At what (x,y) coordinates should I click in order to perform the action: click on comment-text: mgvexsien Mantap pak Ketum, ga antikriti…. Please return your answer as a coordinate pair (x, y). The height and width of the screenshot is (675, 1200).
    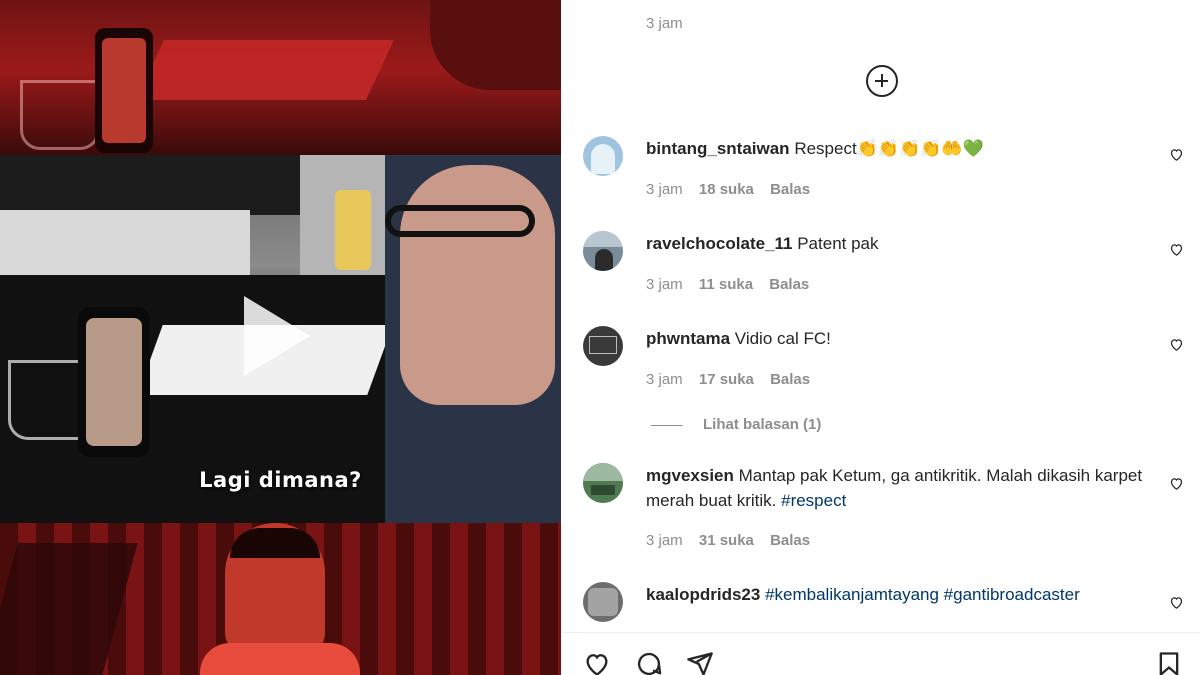
    Looking at the image, I should click on (896, 488).